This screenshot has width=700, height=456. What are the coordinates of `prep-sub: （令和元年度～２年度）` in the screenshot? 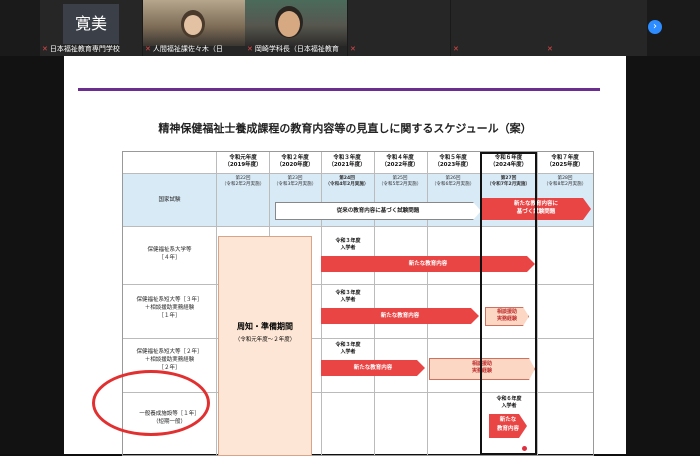 It's located at (265, 340).